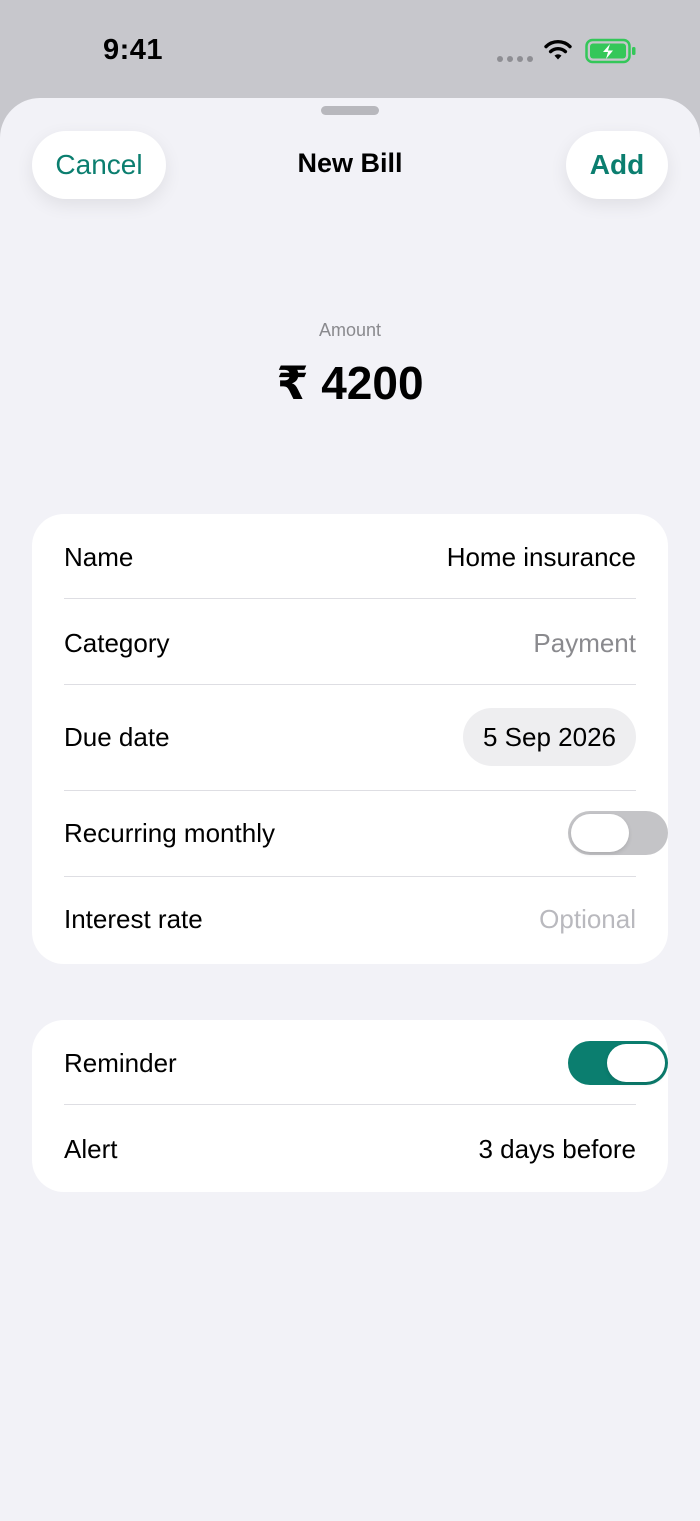 The height and width of the screenshot is (1521, 700). Describe the element at coordinates (350, 50) in the screenshot. I see `status-bar: 9:41` at that location.